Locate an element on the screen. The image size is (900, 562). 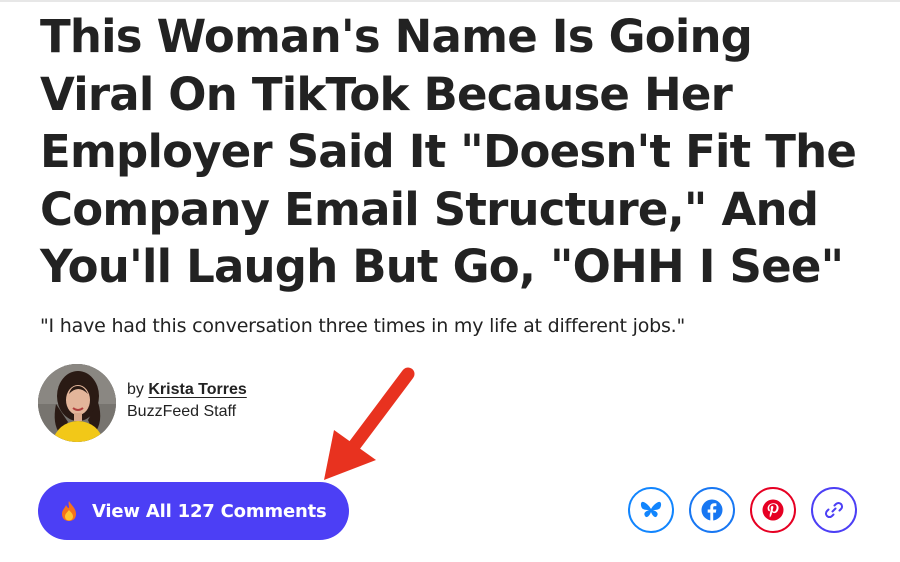
fire-icon is located at coordinates (69, 511).